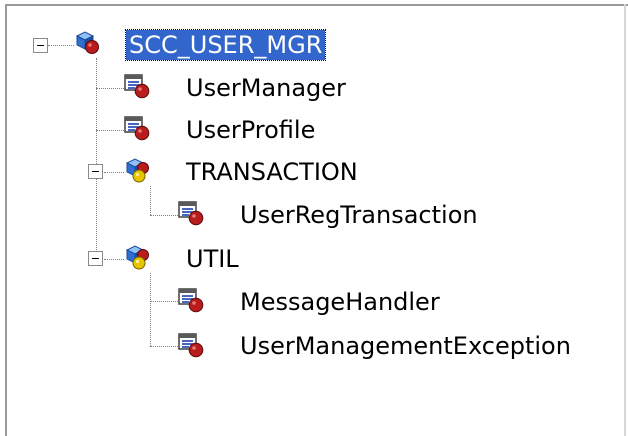 The height and width of the screenshot is (436, 628). I want to click on tree-node-item: UserManager, so click(266, 88).